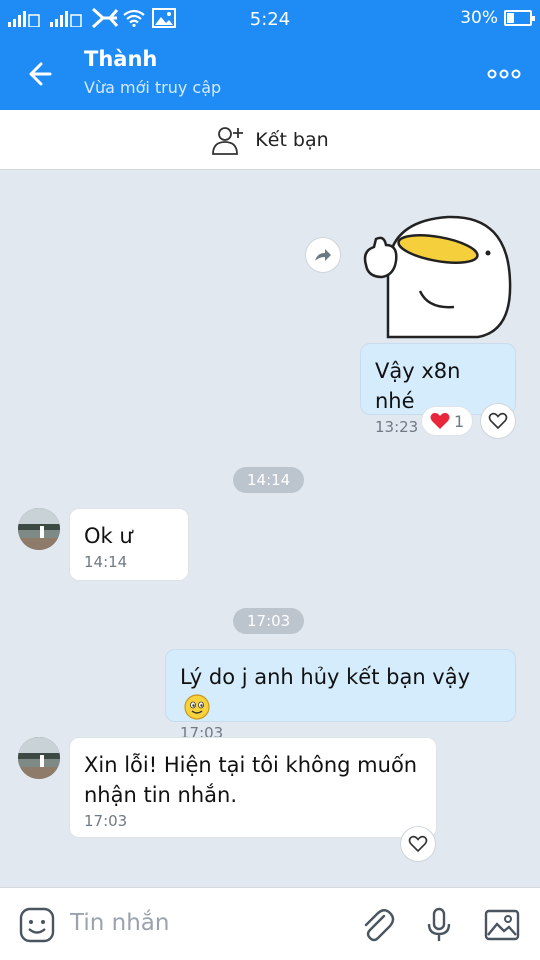  I want to click on composer-bar: Tin nhắn, so click(270, 923).